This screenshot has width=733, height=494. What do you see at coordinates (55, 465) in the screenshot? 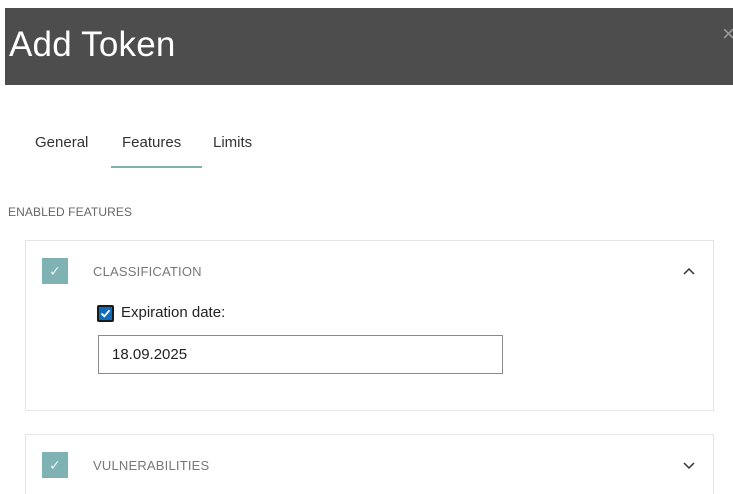
I see `feature-checkbox-vulnerabilities: ✓` at bounding box center [55, 465].